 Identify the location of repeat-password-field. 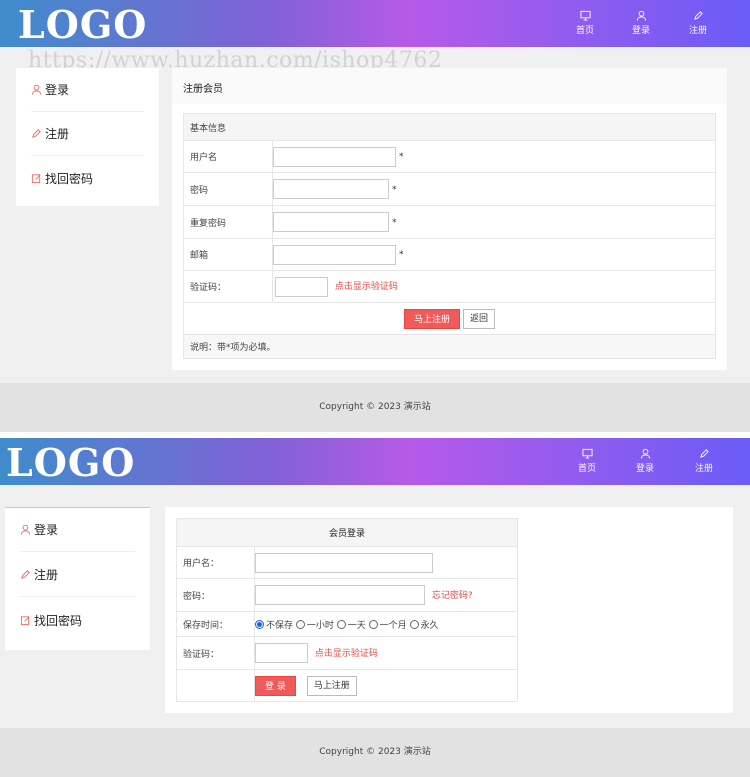
(331, 222).